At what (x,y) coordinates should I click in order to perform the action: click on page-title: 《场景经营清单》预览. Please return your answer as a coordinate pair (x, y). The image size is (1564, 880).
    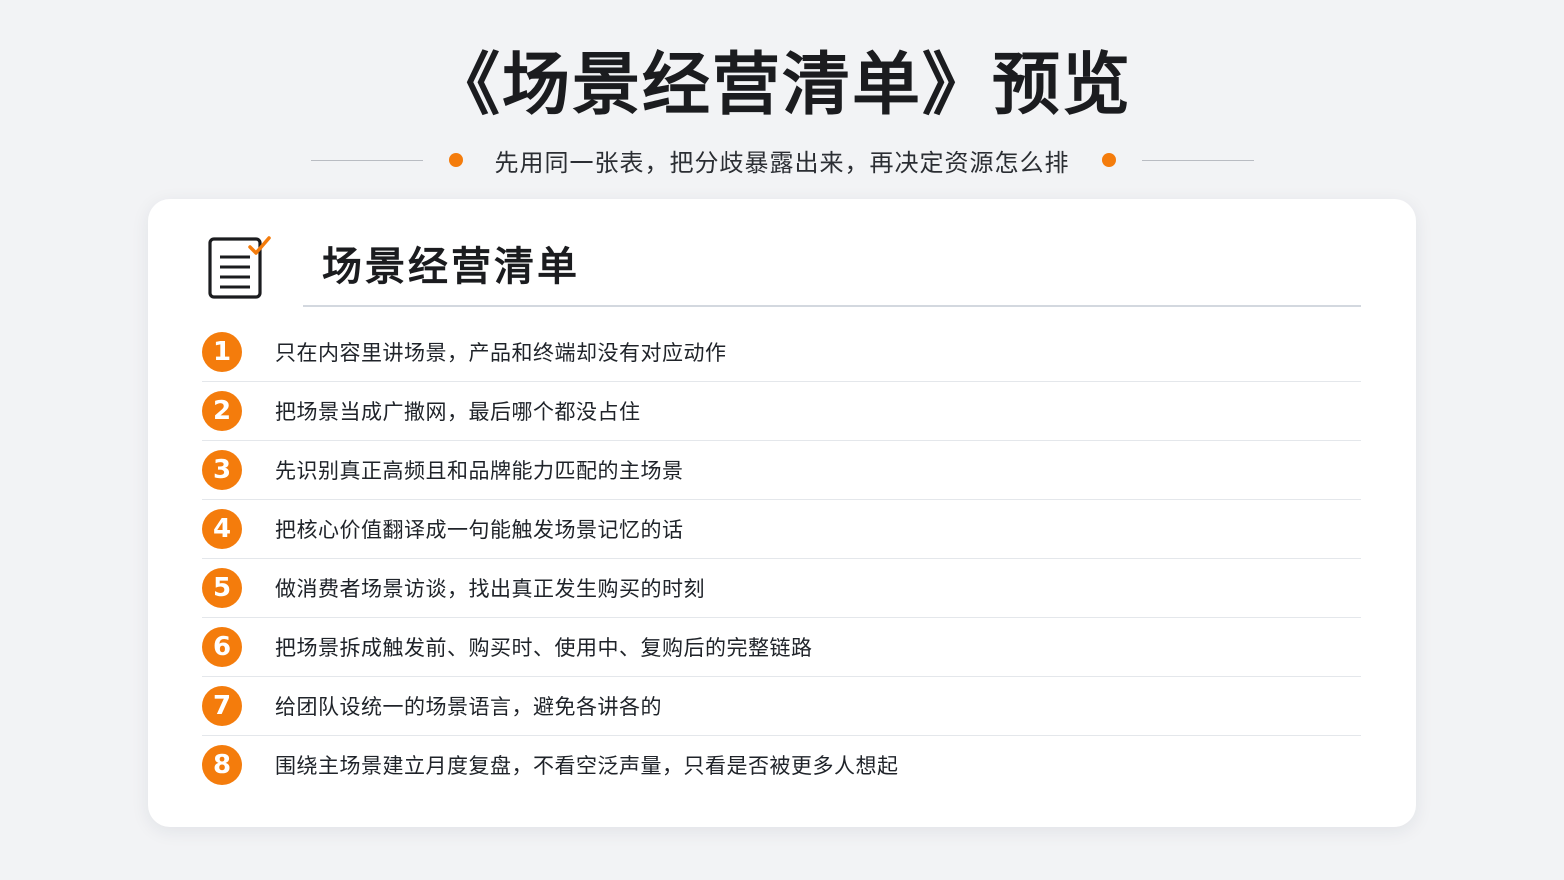
    Looking at the image, I should click on (781, 85).